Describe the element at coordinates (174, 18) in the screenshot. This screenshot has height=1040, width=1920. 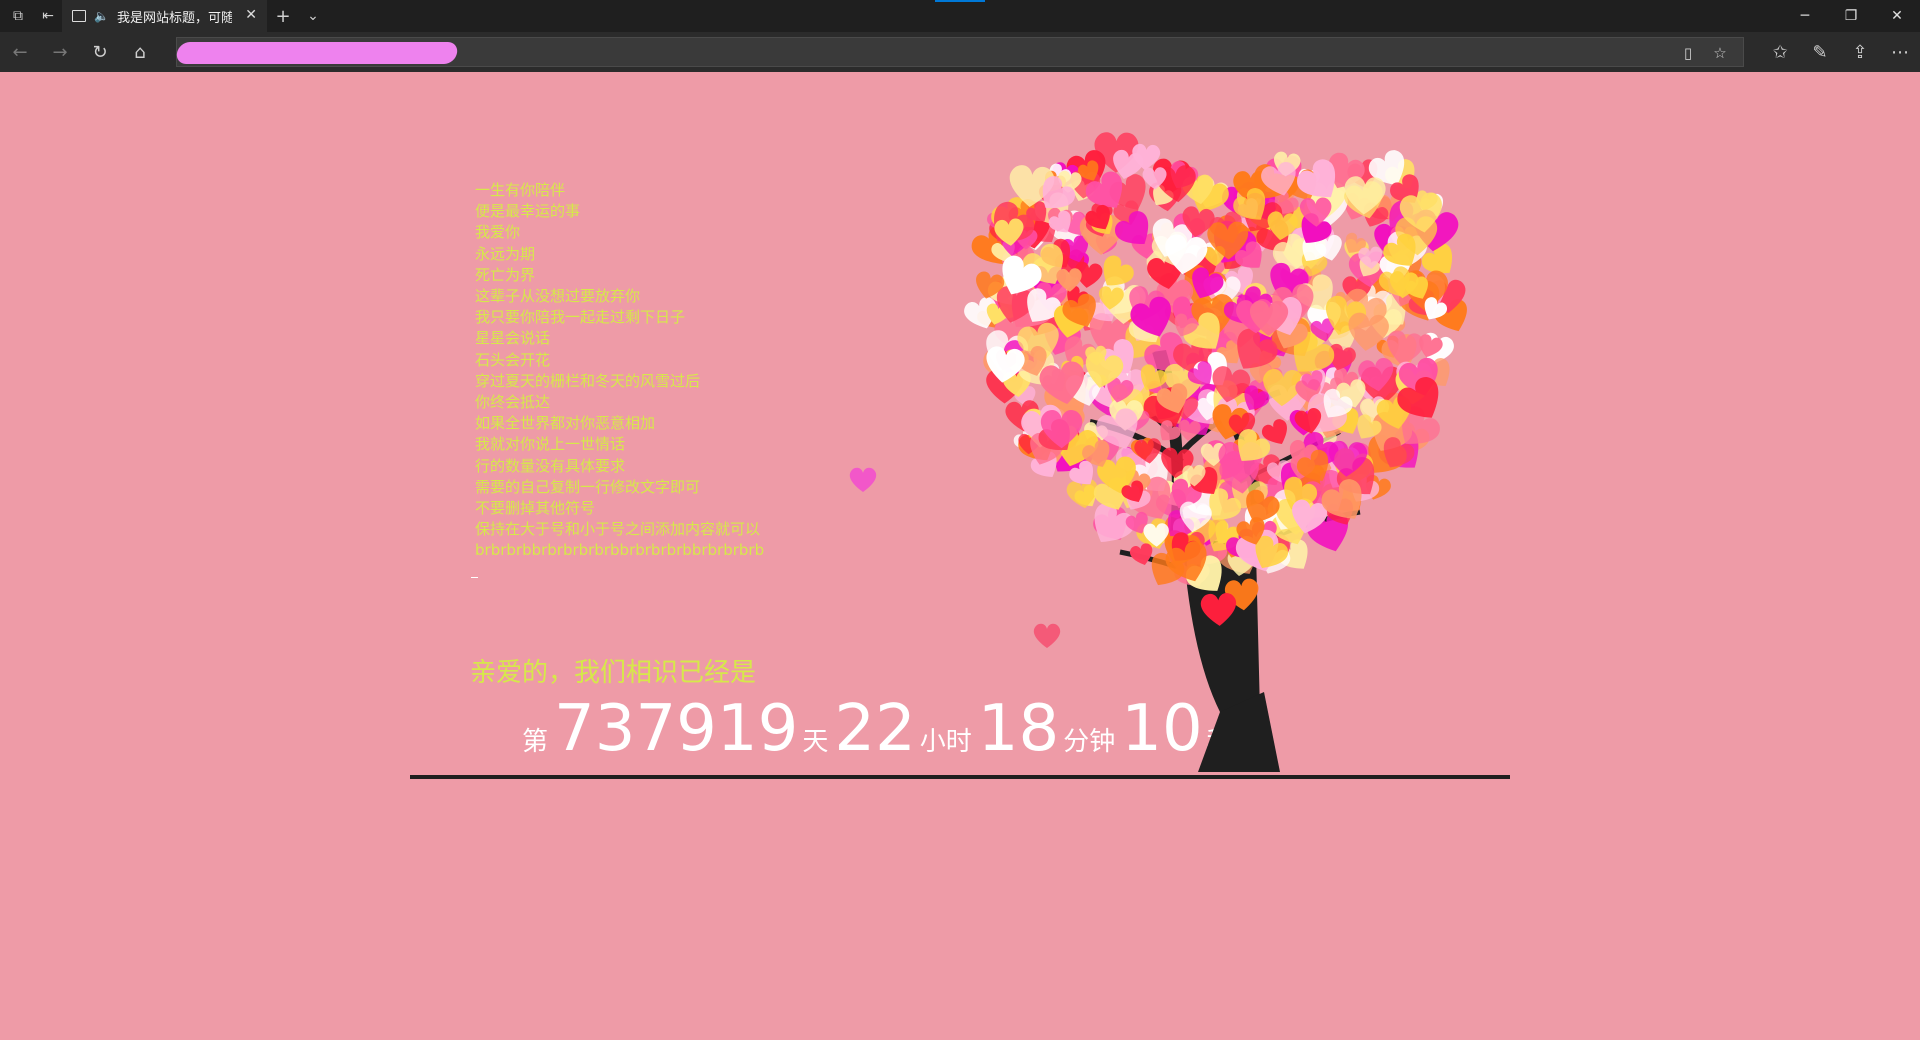
I see `tab-title: 我是网站标题，可随` at that location.